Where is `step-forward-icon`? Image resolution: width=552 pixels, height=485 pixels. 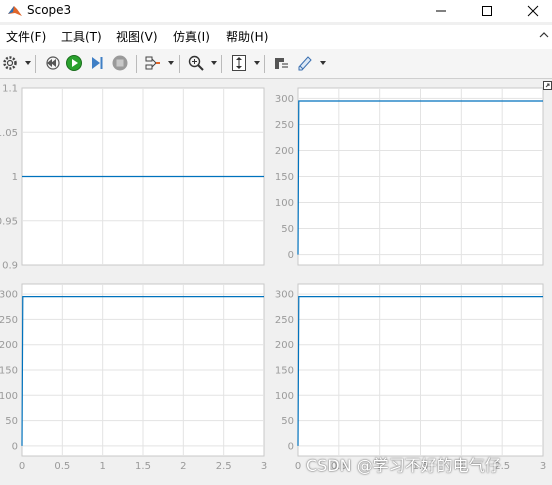
step-forward-icon is located at coordinates (97, 63).